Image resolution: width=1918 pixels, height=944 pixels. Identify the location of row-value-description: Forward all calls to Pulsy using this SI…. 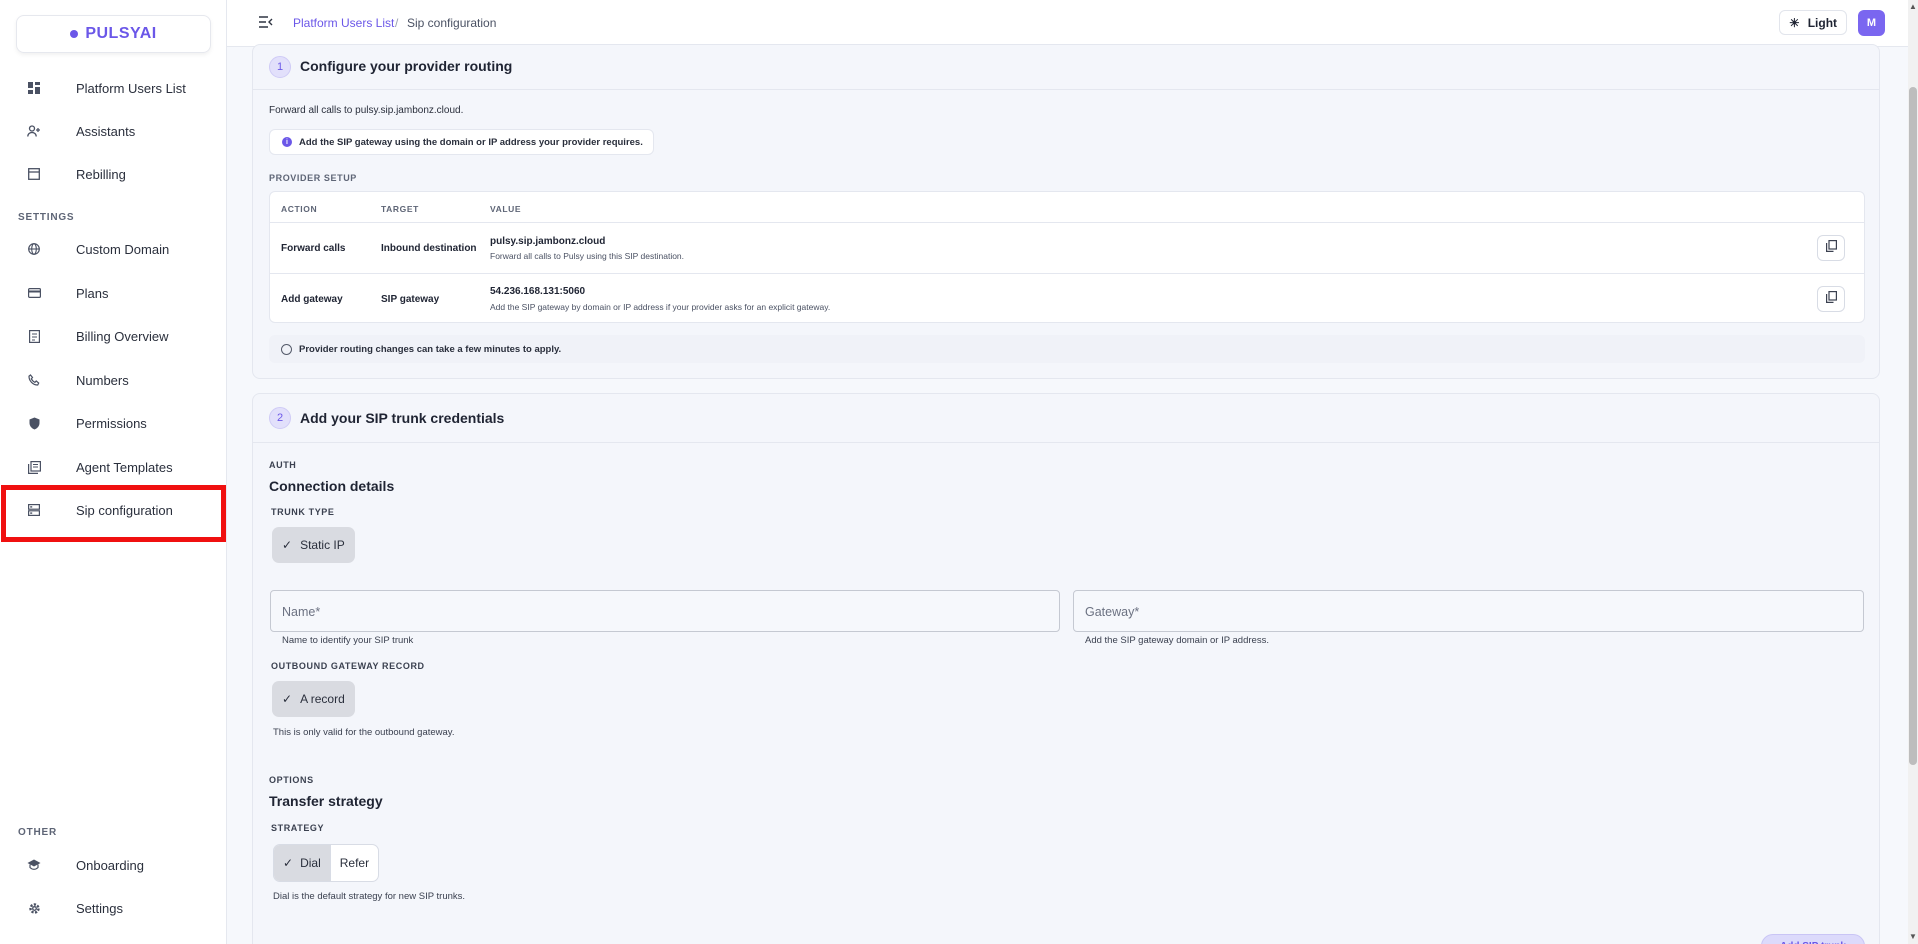
(587, 256).